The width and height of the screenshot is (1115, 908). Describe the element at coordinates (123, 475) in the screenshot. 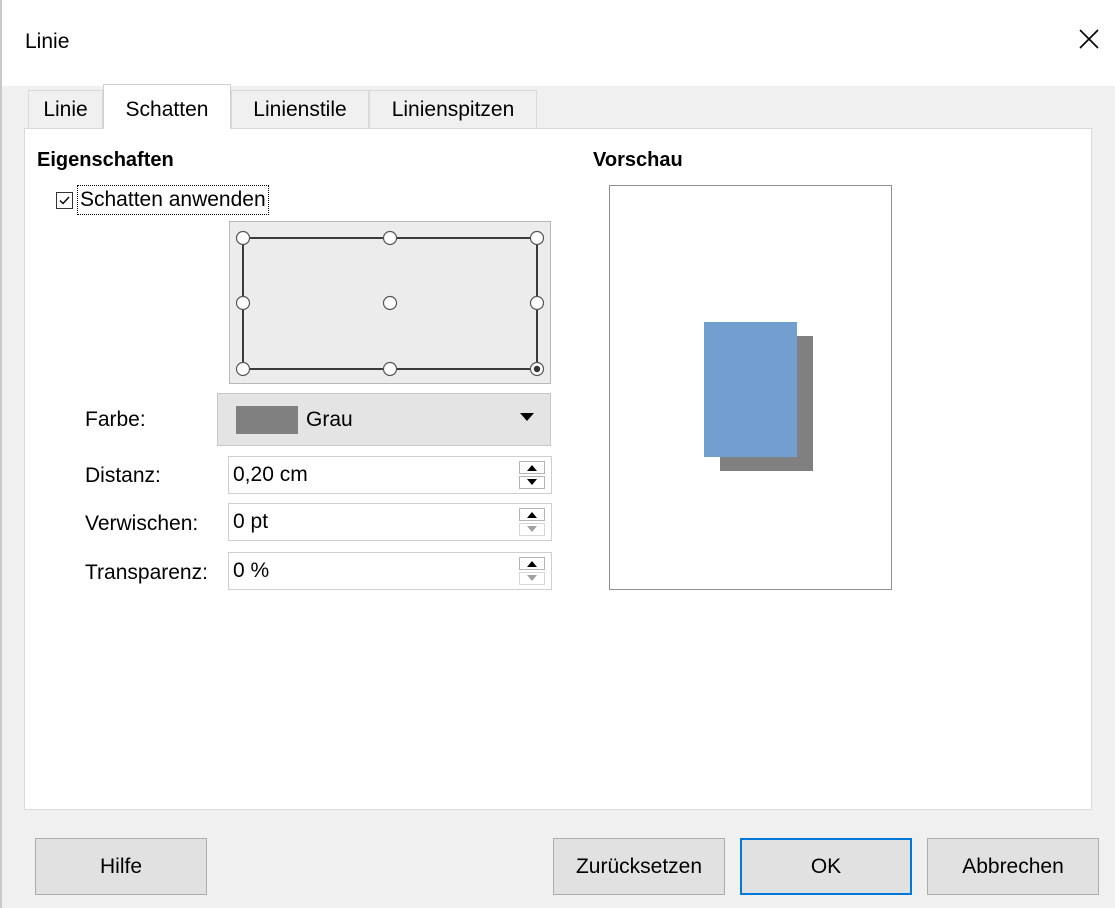

I see `distance-label: Distanz:` at that location.